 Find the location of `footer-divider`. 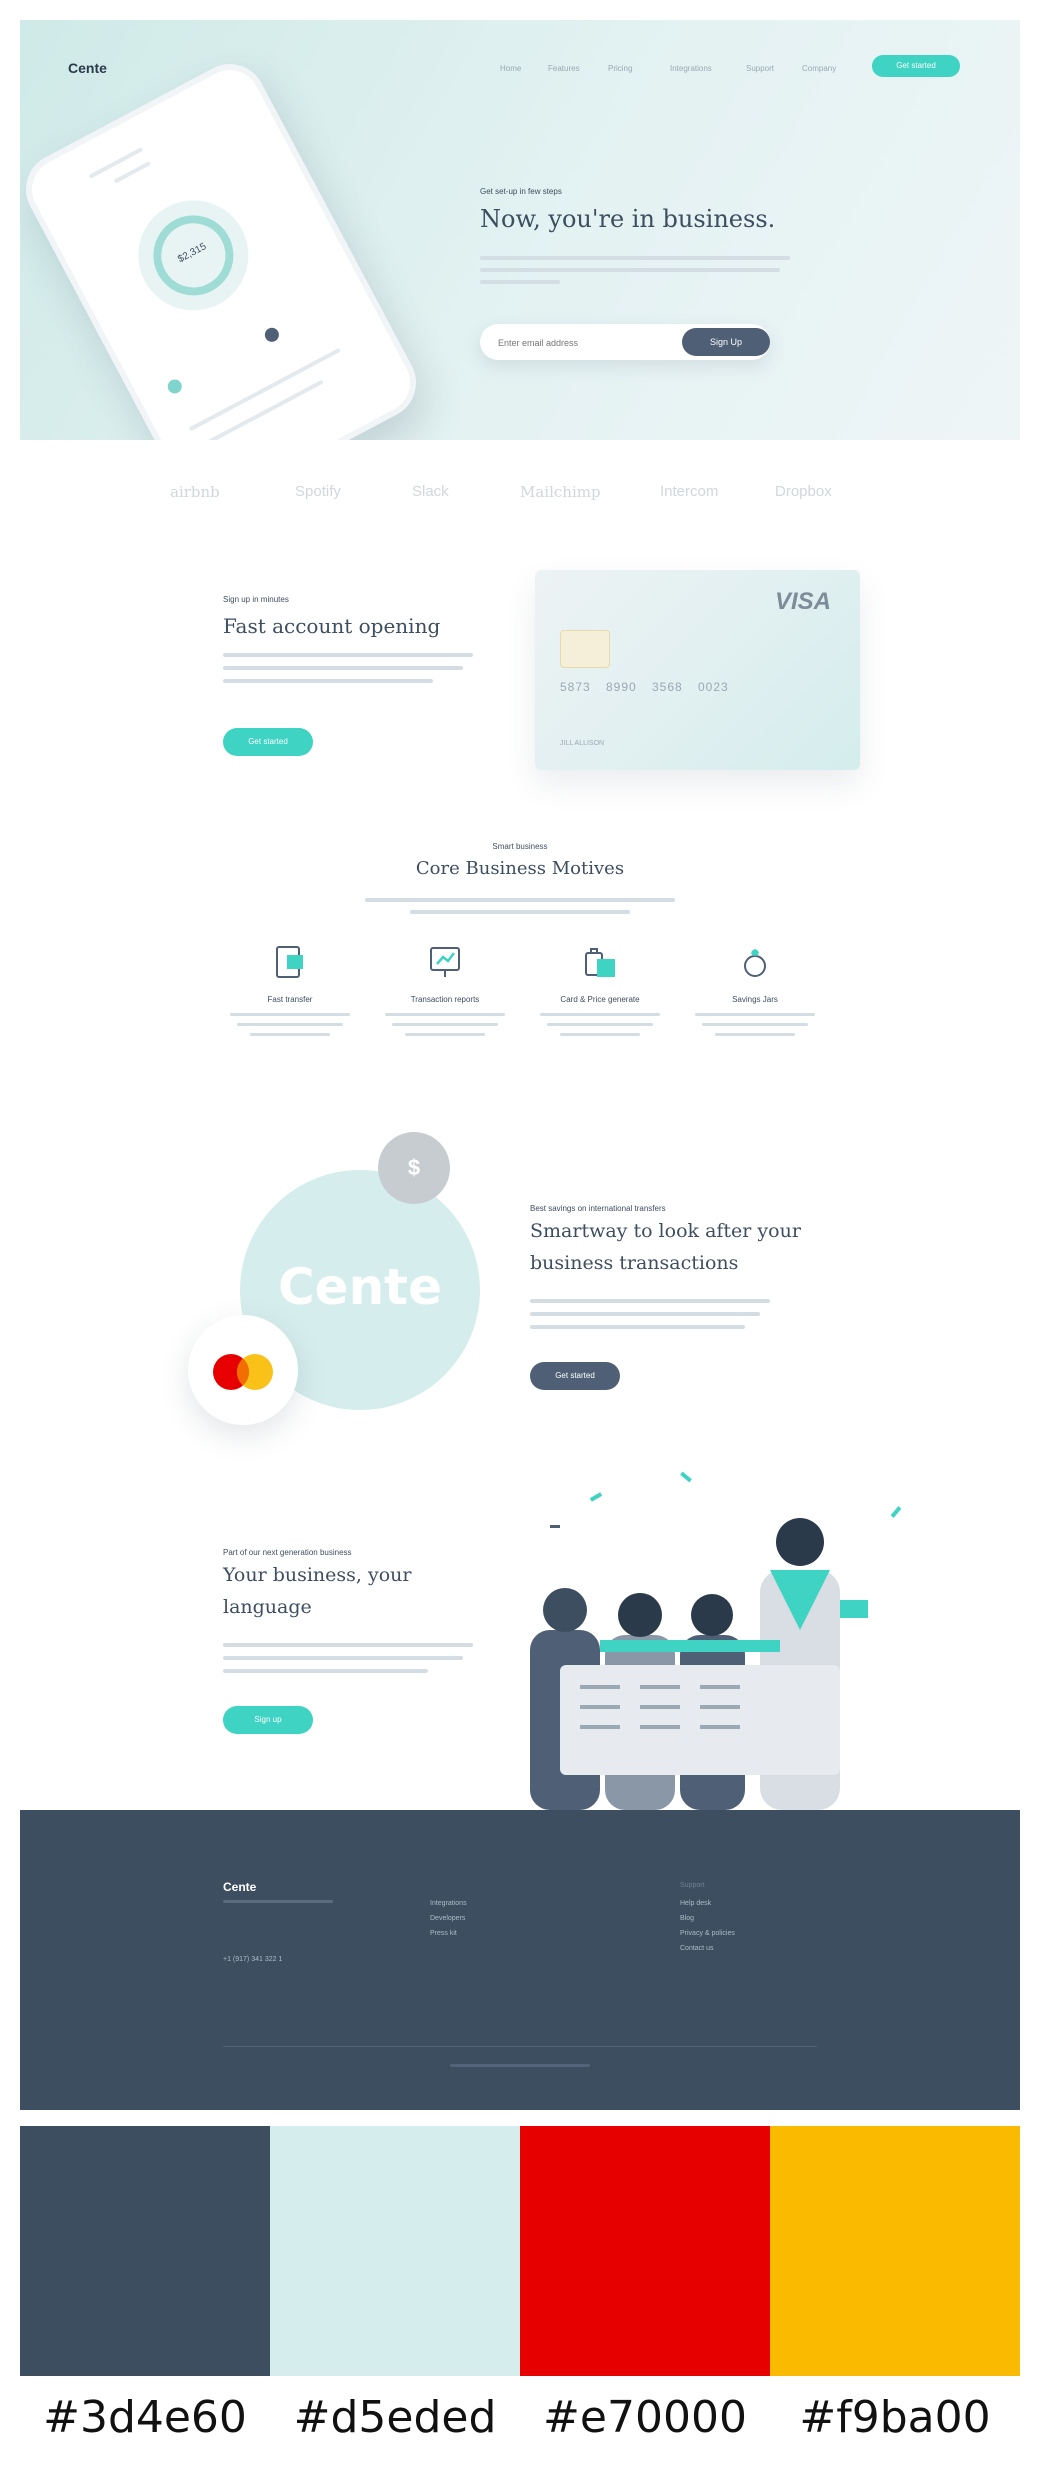

footer-divider is located at coordinates (520, 2046).